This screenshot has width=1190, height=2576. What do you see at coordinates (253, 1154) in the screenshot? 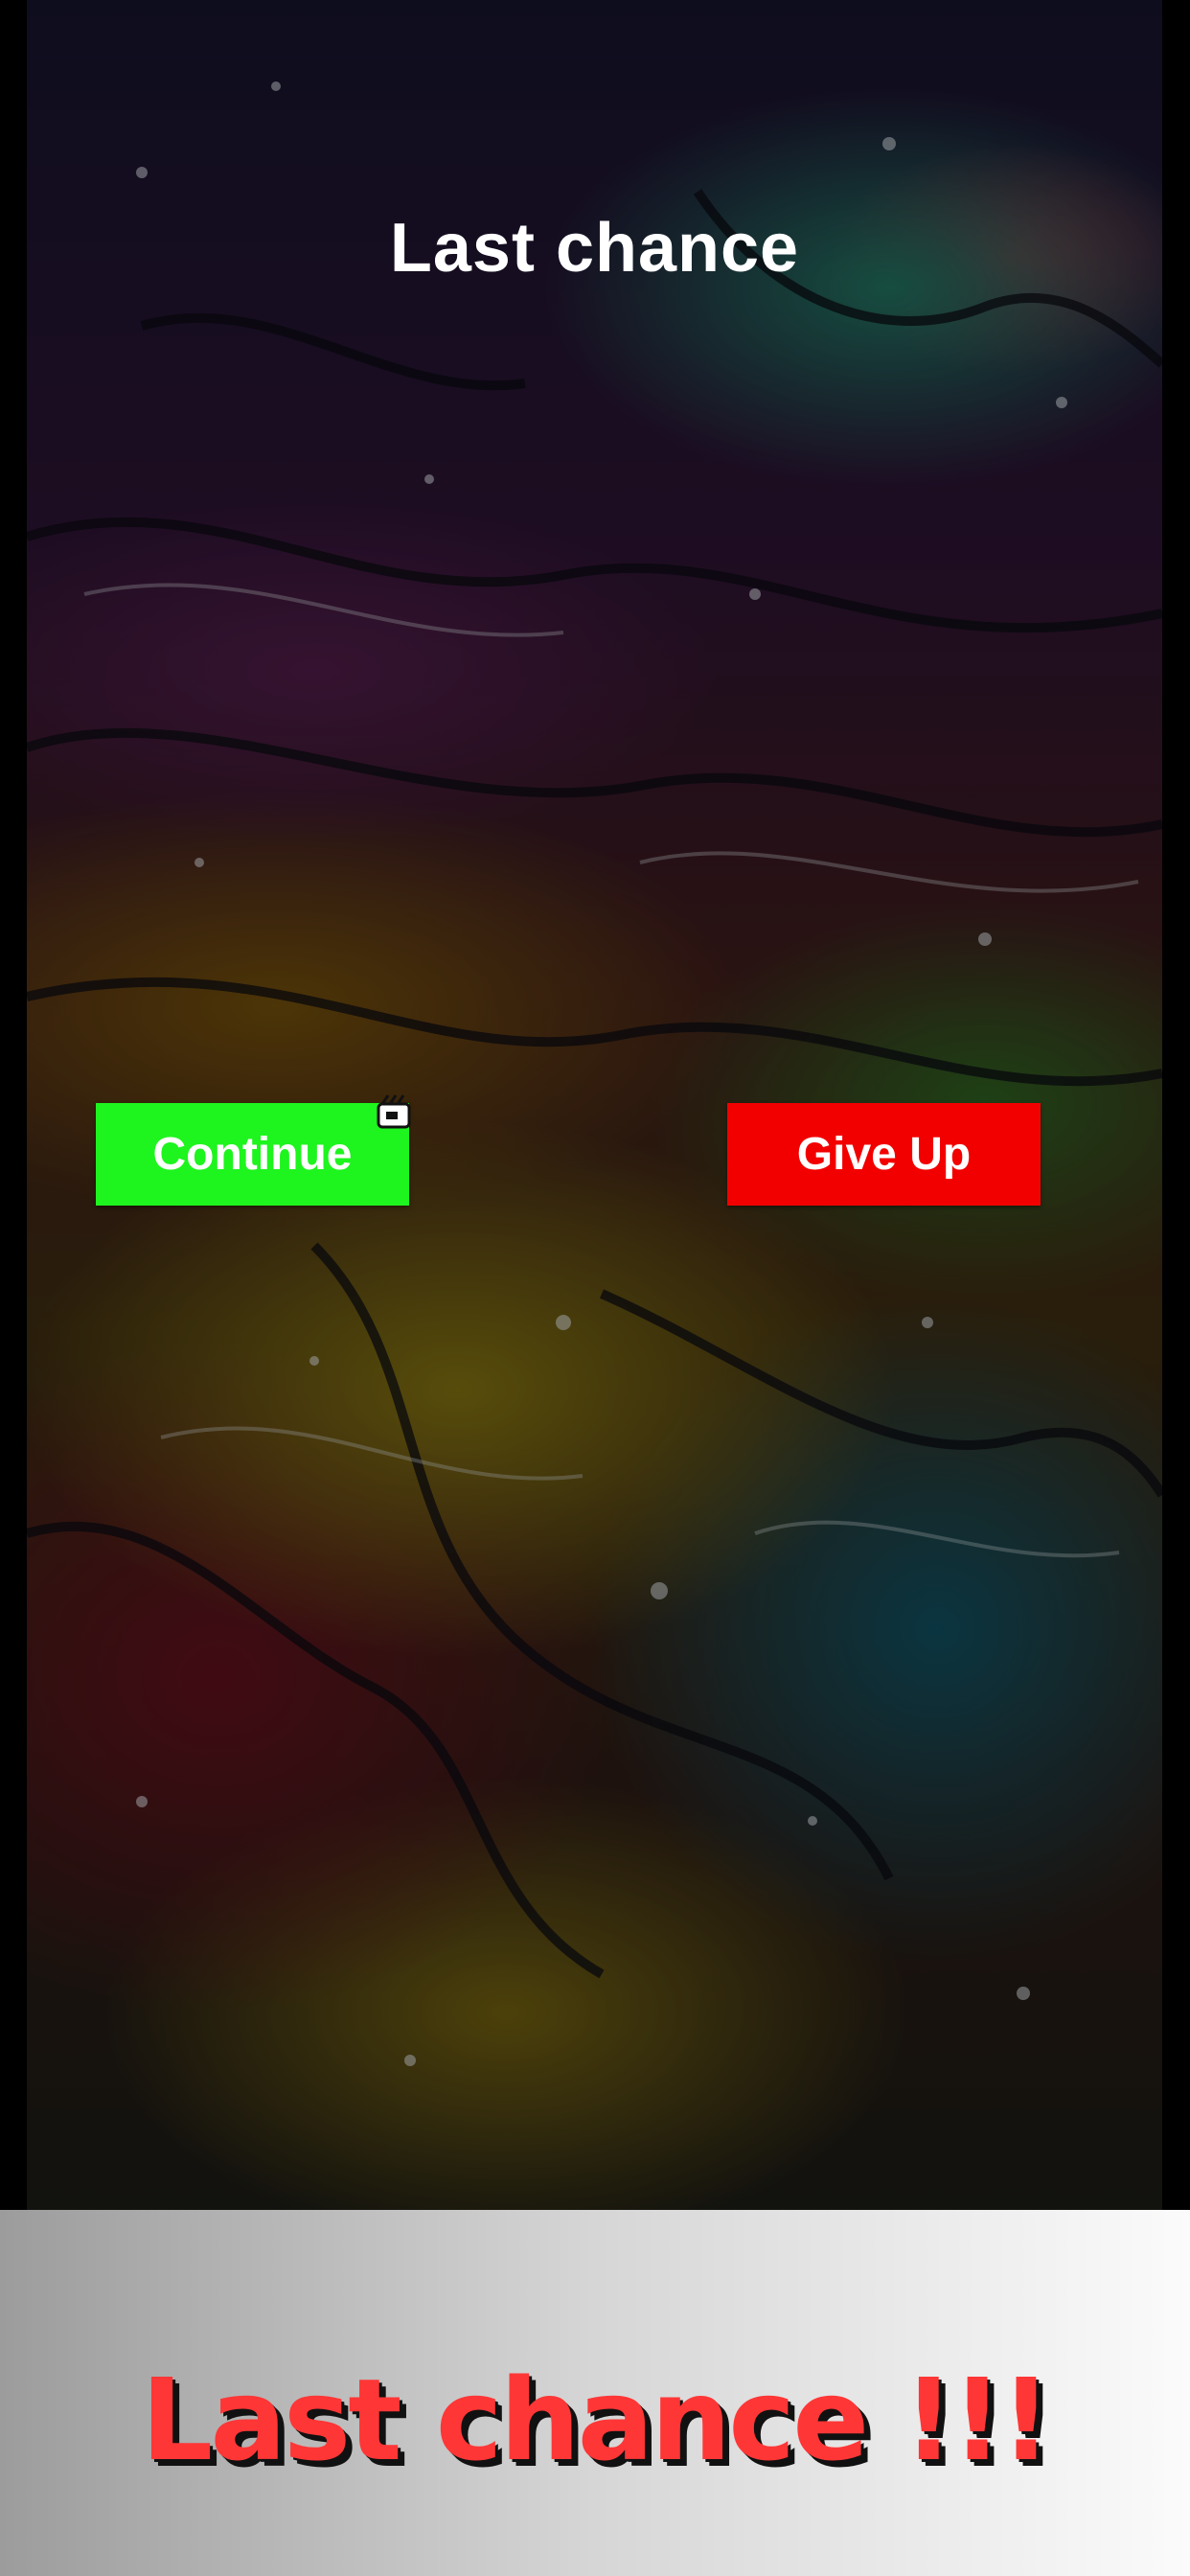
I see `continue-button: Continue` at bounding box center [253, 1154].